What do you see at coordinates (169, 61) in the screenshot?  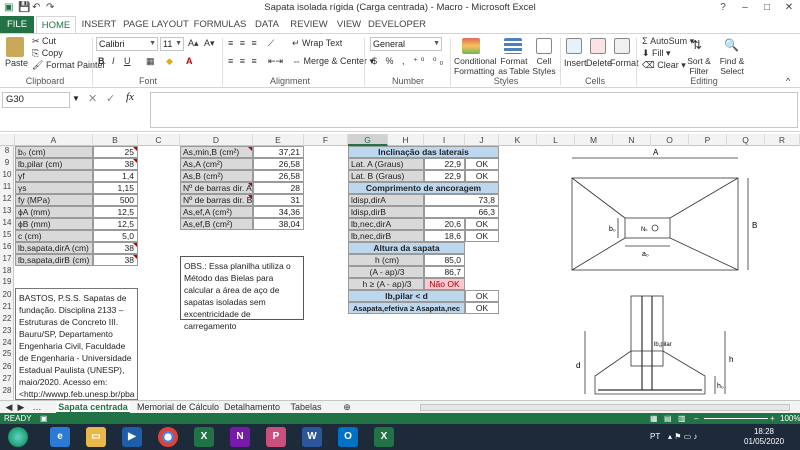 I see `fill-color-icon: ◆` at bounding box center [169, 61].